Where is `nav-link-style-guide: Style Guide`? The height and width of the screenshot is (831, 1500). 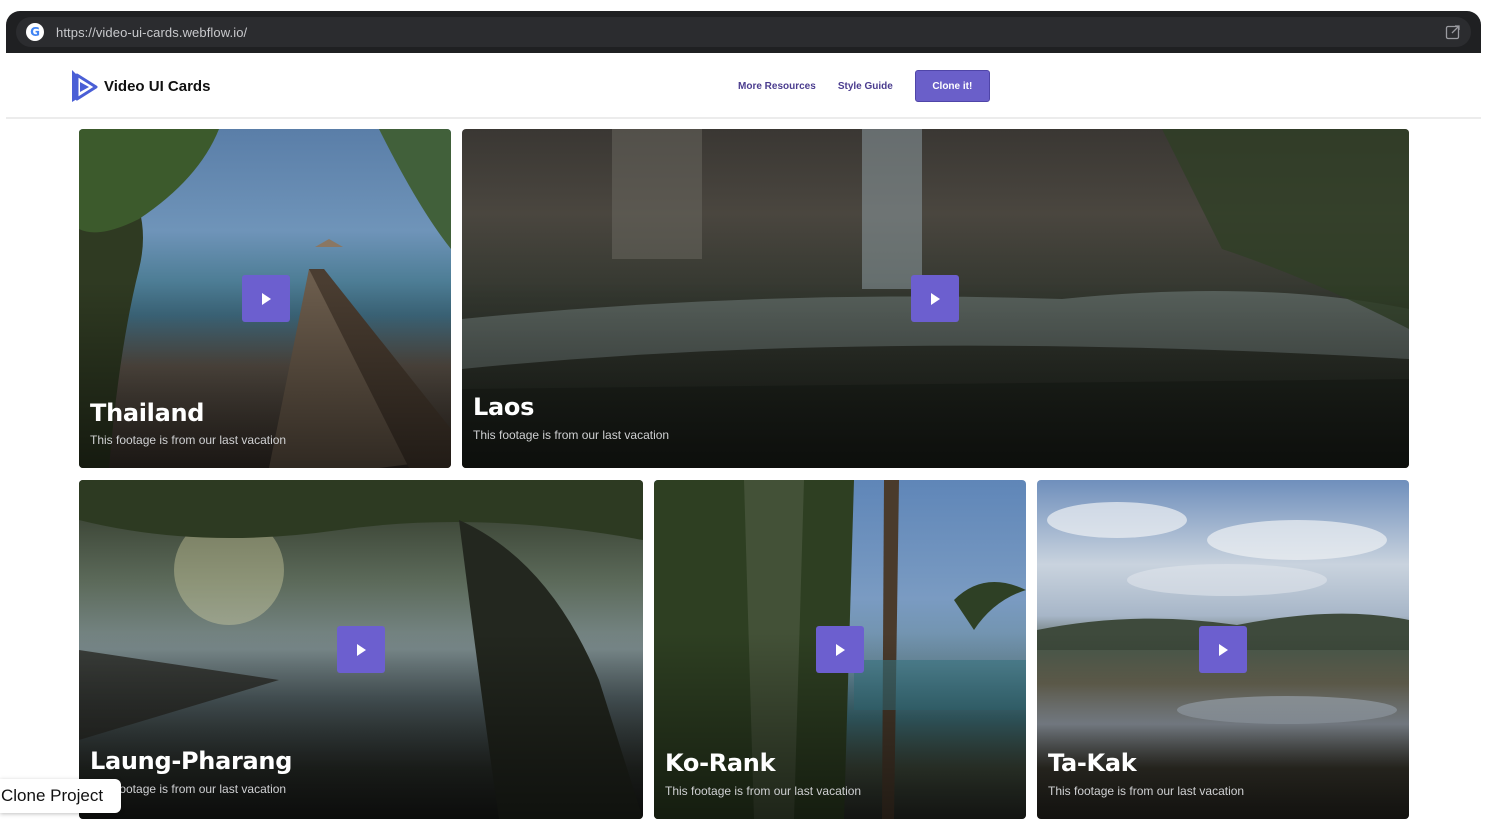 nav-link-style-guide: Style Guide is located at coordinates (865, 86).